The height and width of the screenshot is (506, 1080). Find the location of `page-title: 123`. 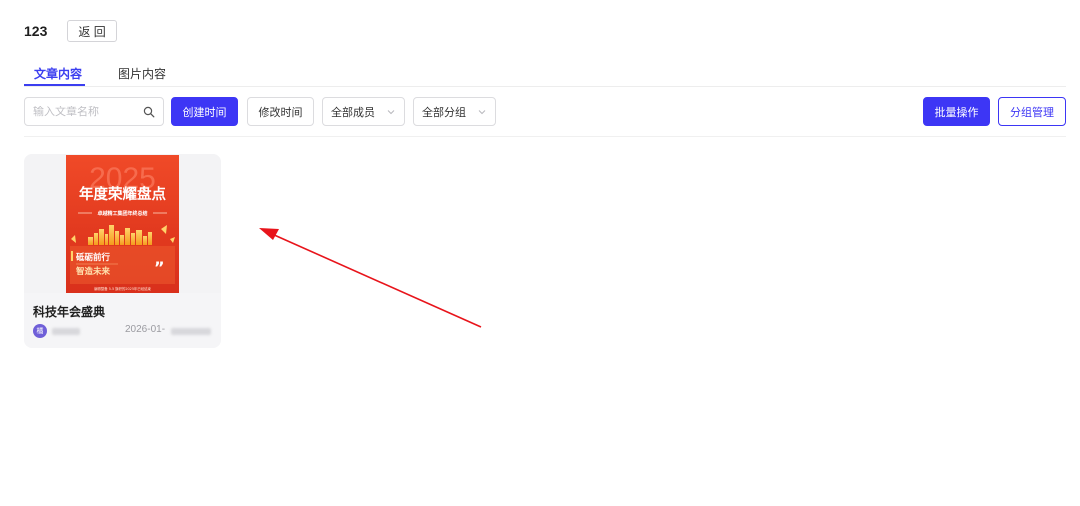

page-title: 123 is located at coordinates (36, 31).